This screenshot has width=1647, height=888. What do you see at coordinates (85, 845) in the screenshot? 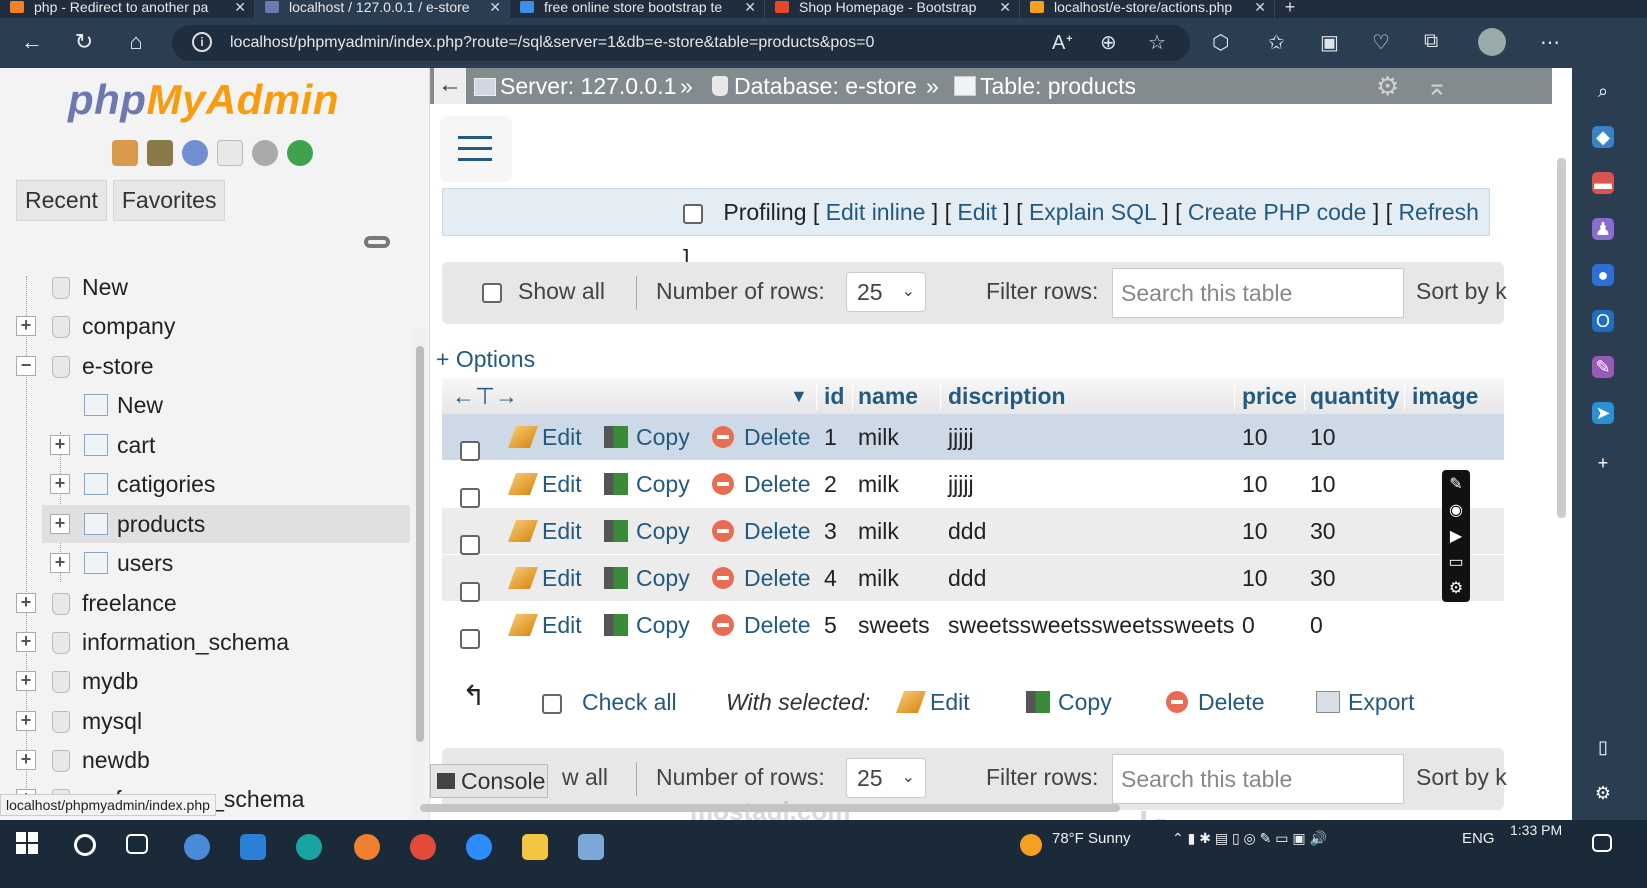
I see `search-icon` at bounding box center [85, 845].